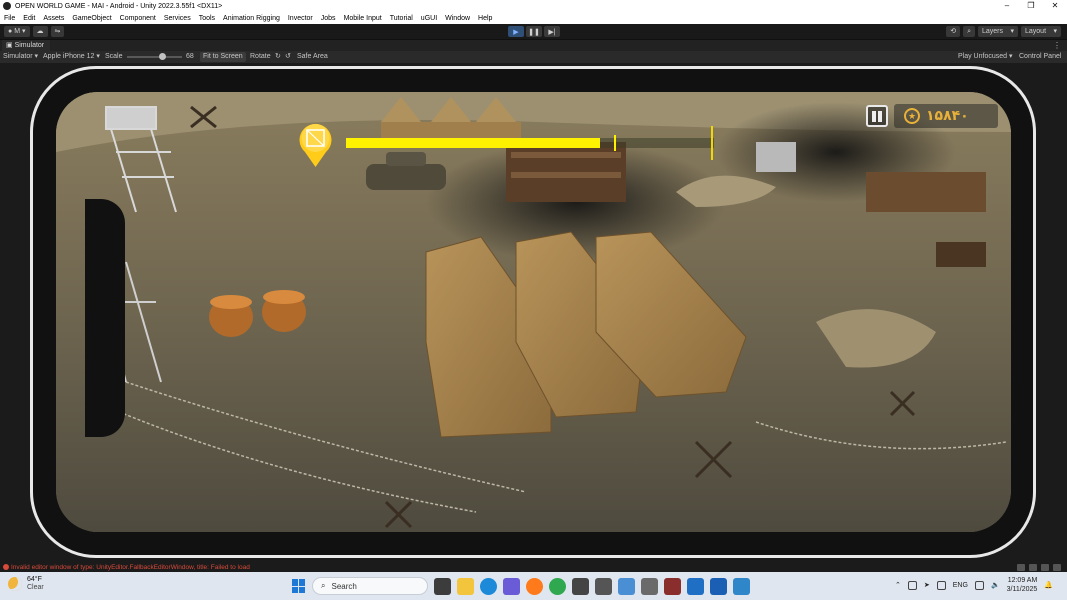  Describe the element at coordinates (1012, 31) in the screenshot. I see `chevron-down-icon: ▾` at that location.